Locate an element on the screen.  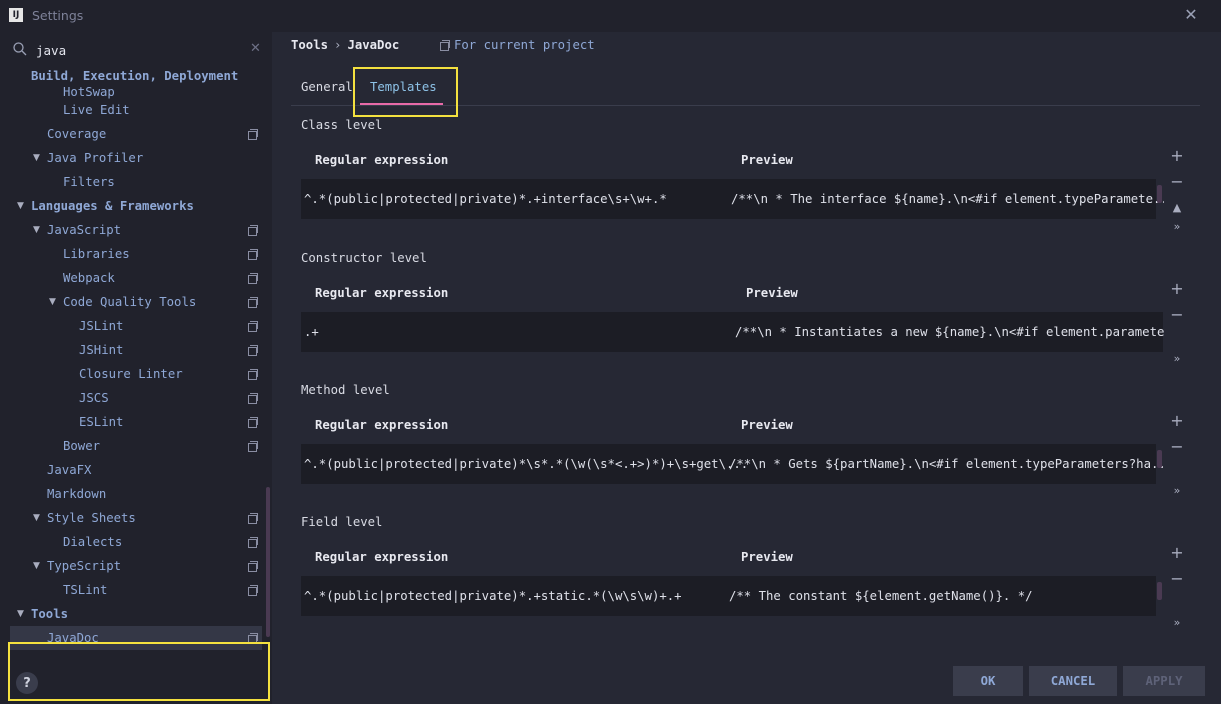
tree-item-coverage: Coverage is located at coordinates (131, 134).